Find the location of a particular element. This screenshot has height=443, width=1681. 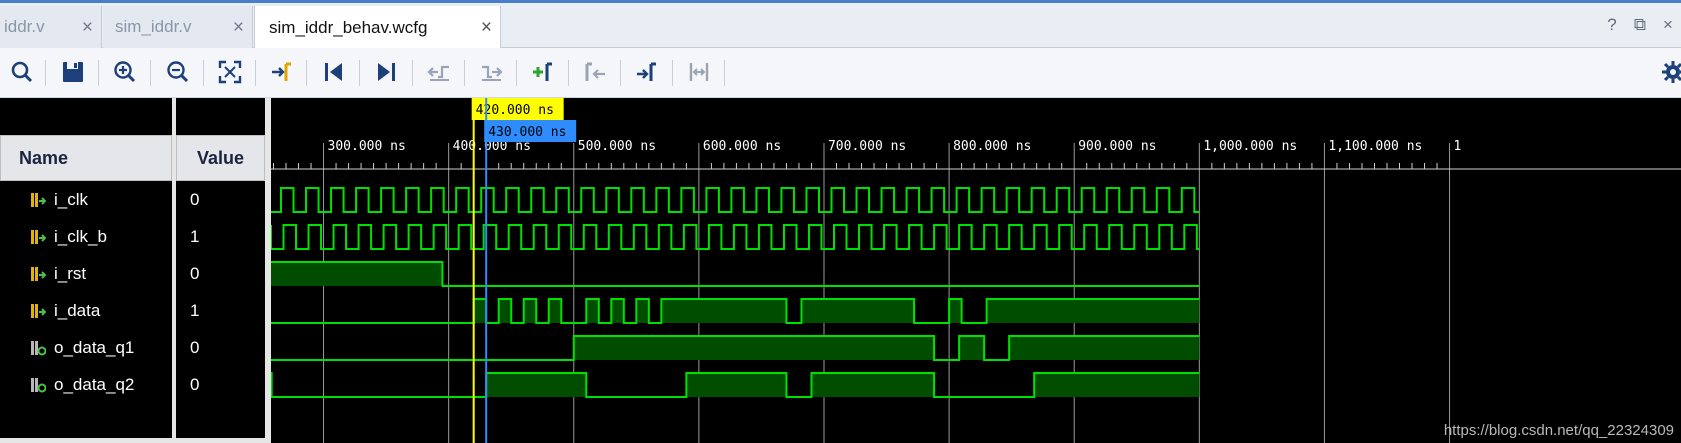

time-tick-label: 900.000 ns is located at coordinates (1117, 146).